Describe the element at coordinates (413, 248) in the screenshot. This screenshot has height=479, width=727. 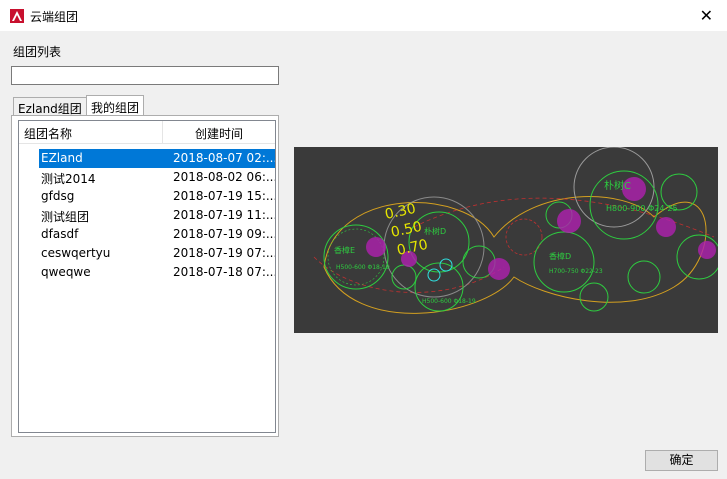
I see `dim-label: 0.70` at that location.